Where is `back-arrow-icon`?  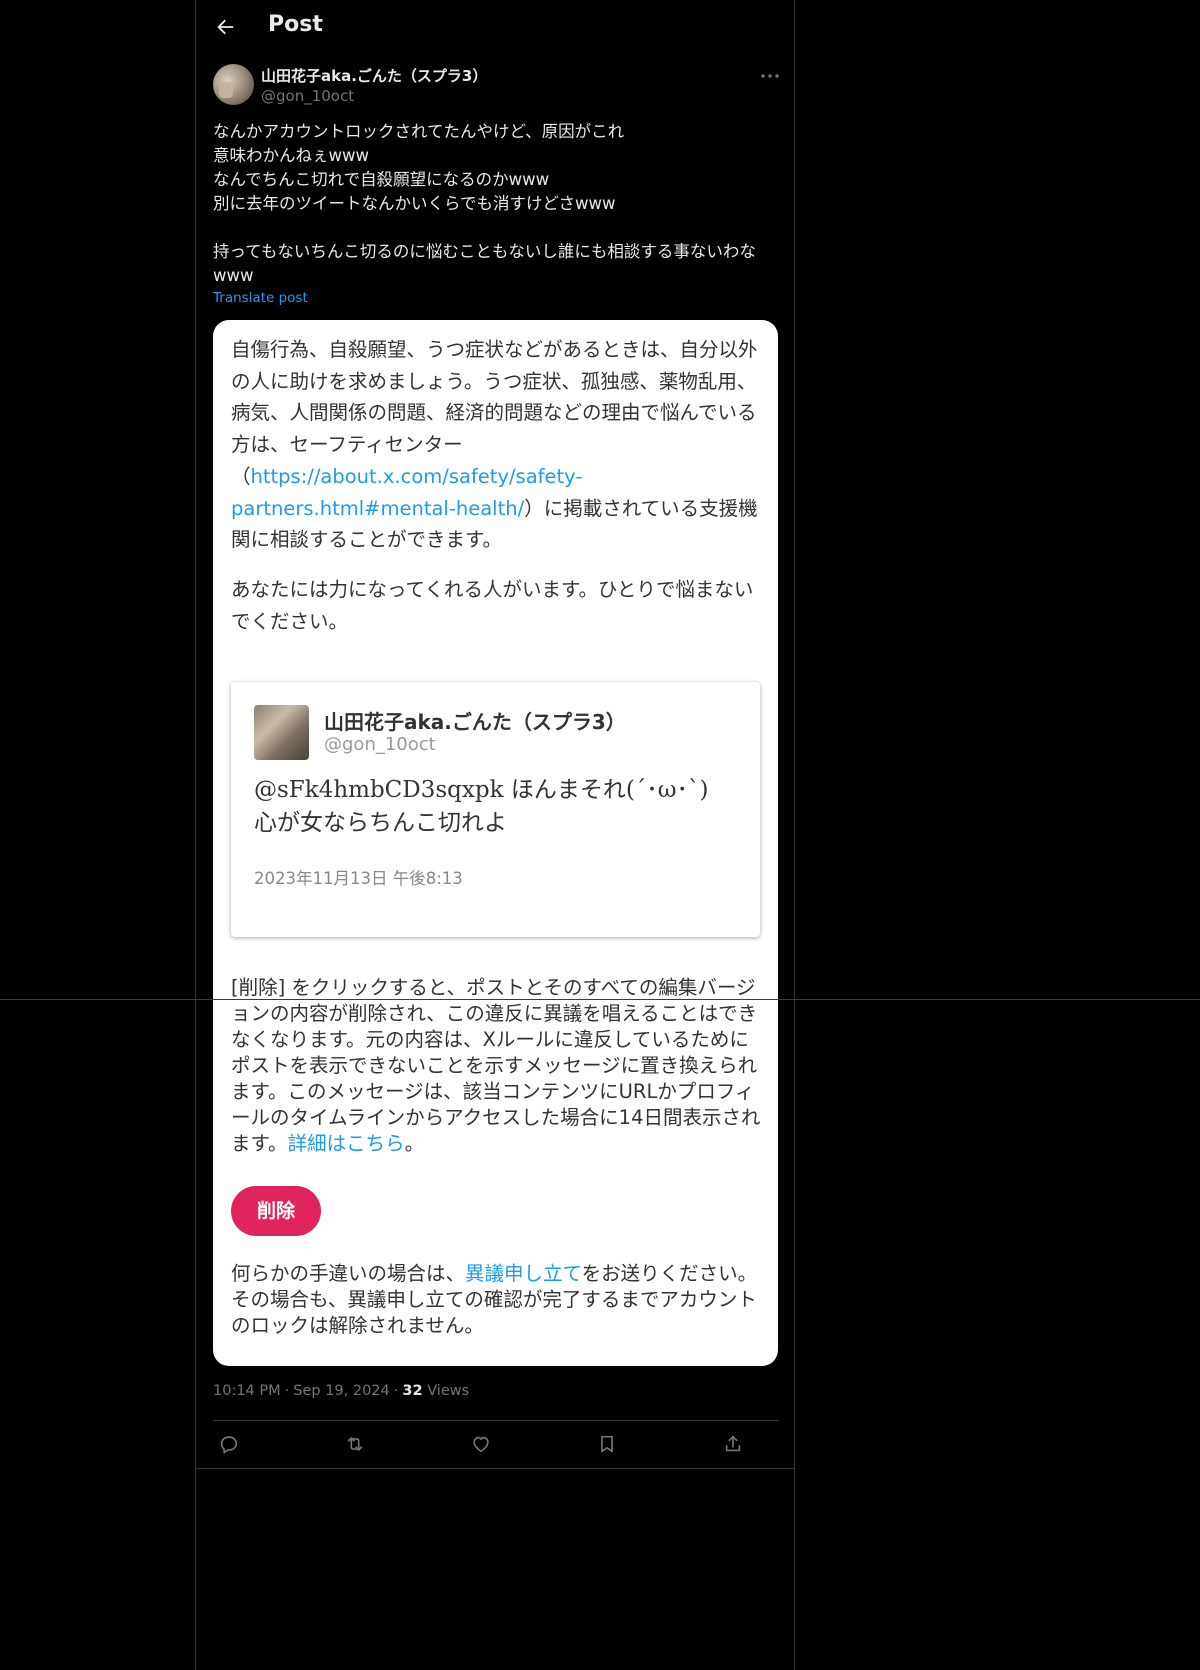 back-arrow-icon is located at coordinates (225, 27).